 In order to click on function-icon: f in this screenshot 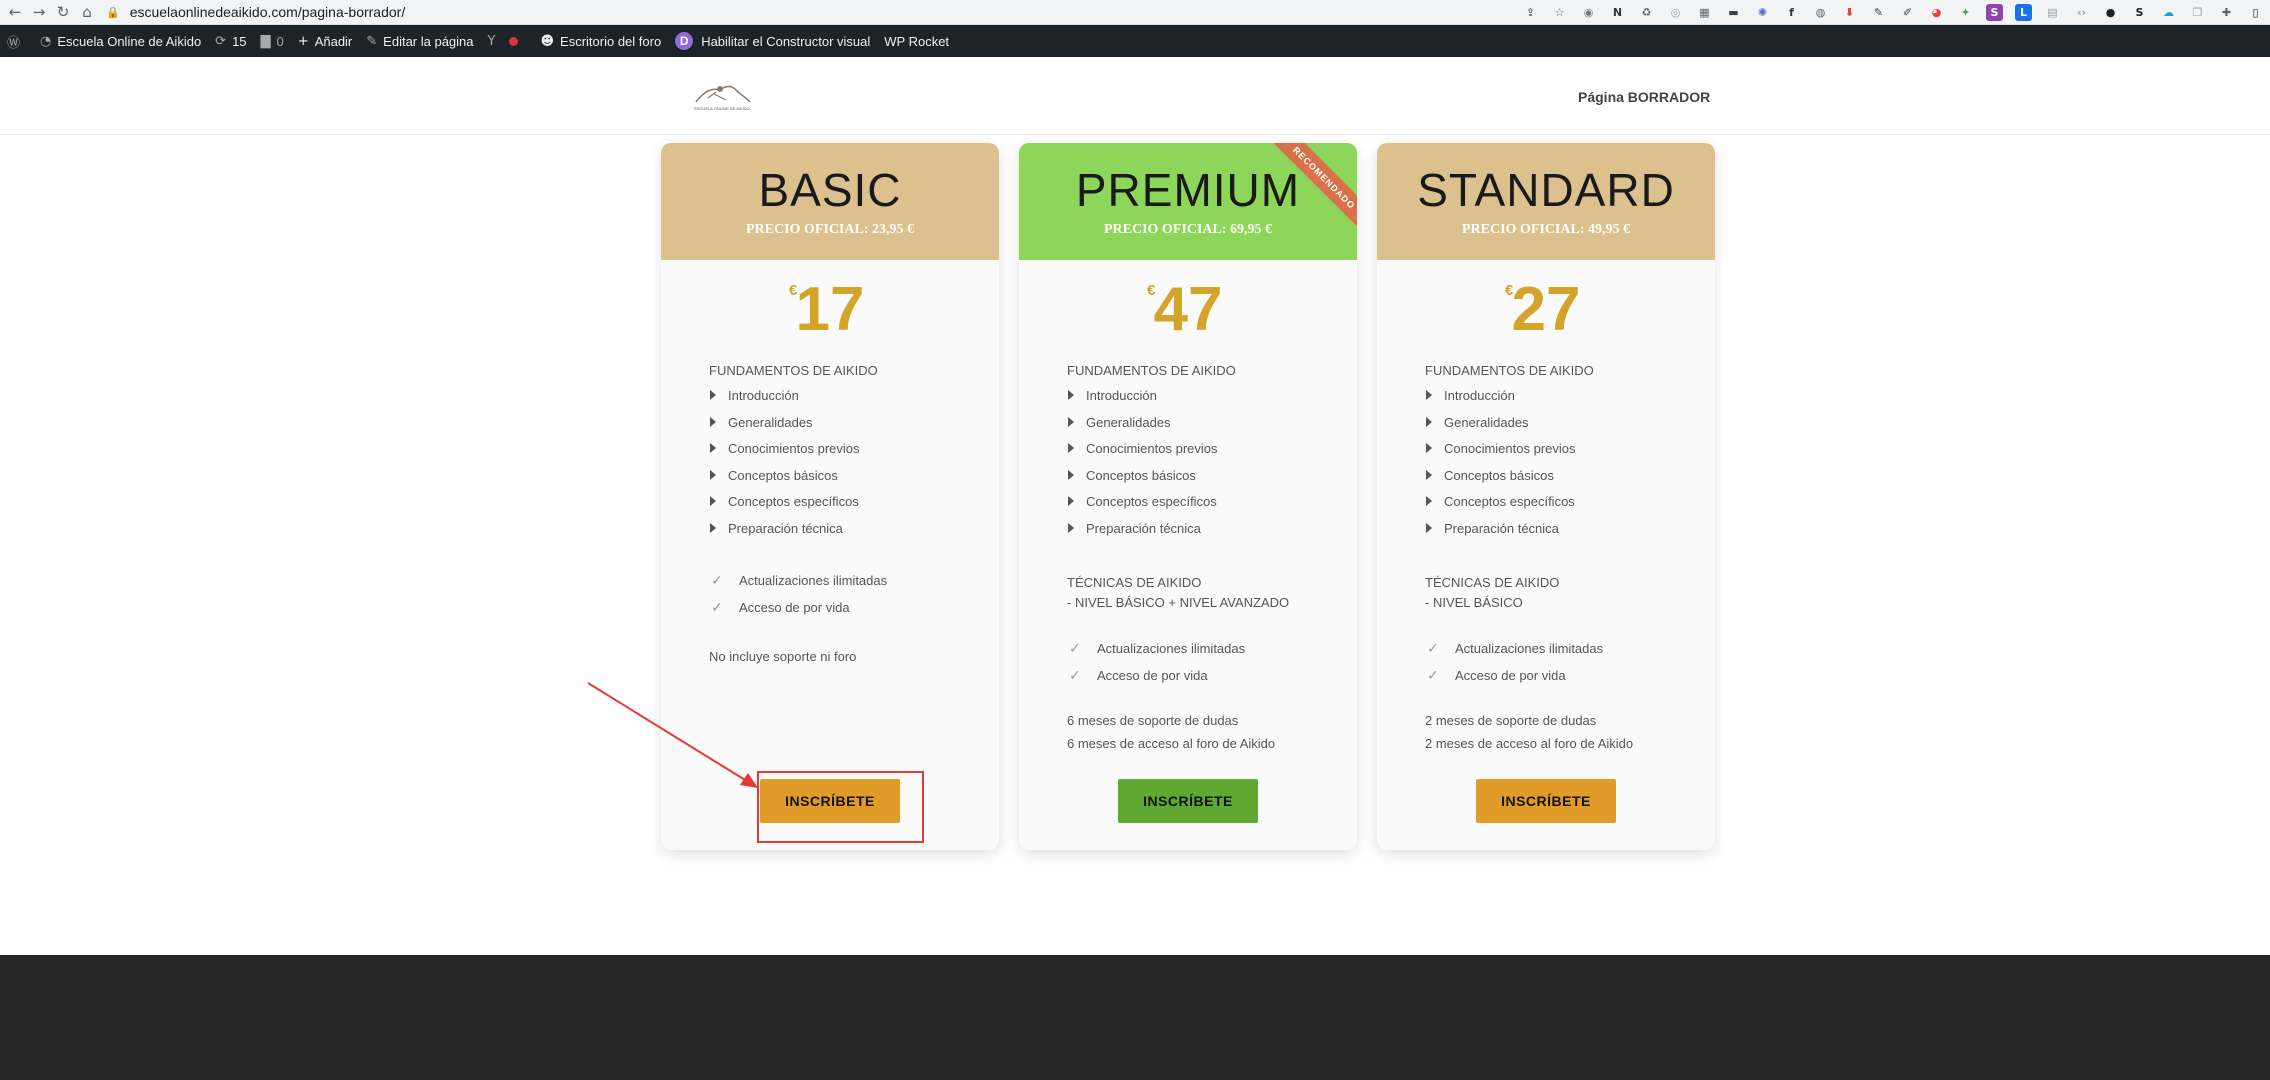, I will do `click(1791, 12)`.